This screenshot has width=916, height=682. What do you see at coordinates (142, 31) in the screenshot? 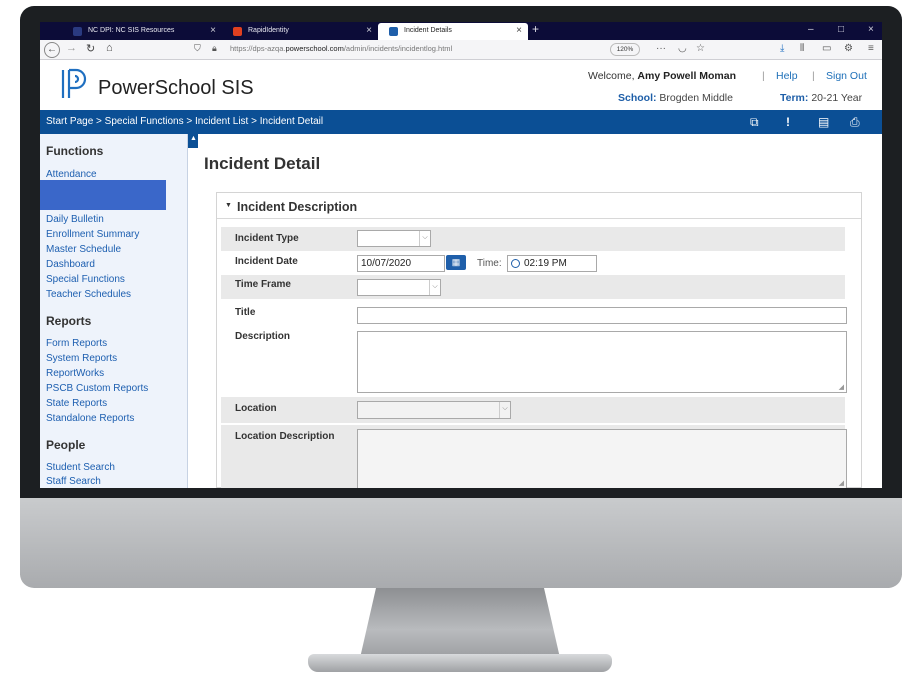
I see `browser-tab-nc-dpi: NC DPI: NC SIS Resources ×` at bounding box center [142, 31].